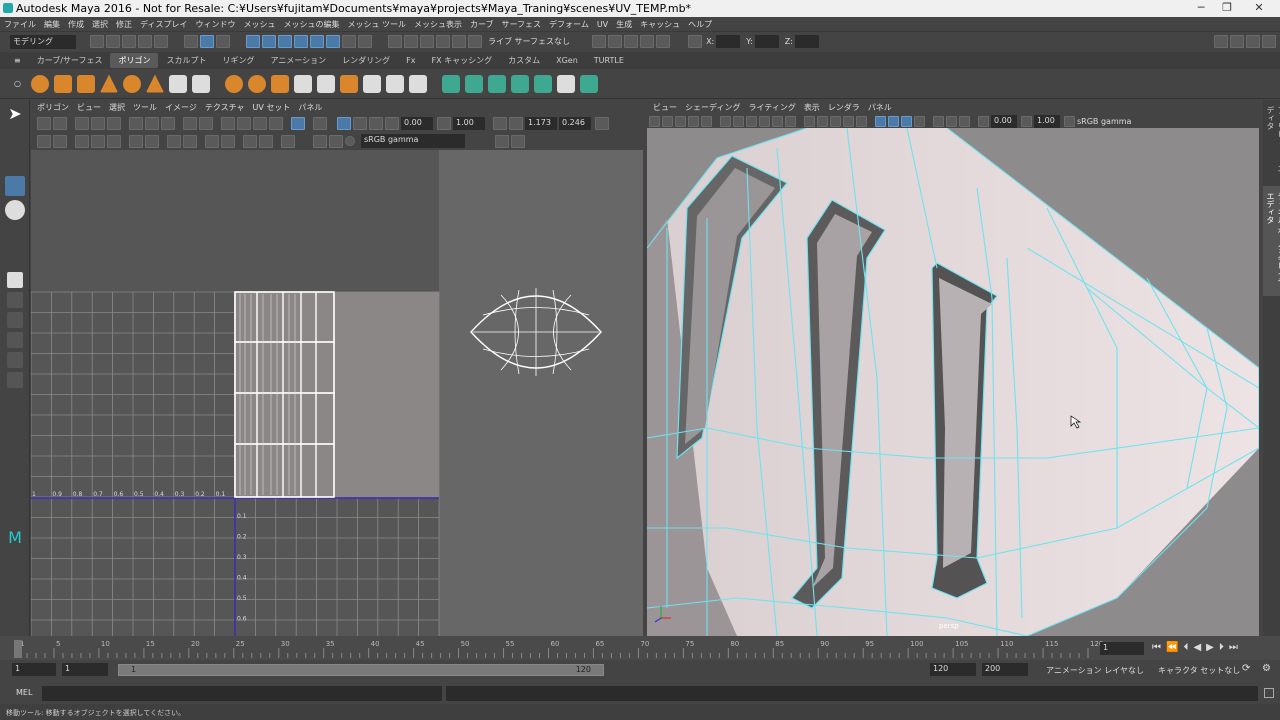 The width and height of the screenshot is (1280, 720). What do you see at coordinates (272, 107) in the screenshot?
I see `uv-menu-item-6: UV セット` at bounding box center [272, 107].